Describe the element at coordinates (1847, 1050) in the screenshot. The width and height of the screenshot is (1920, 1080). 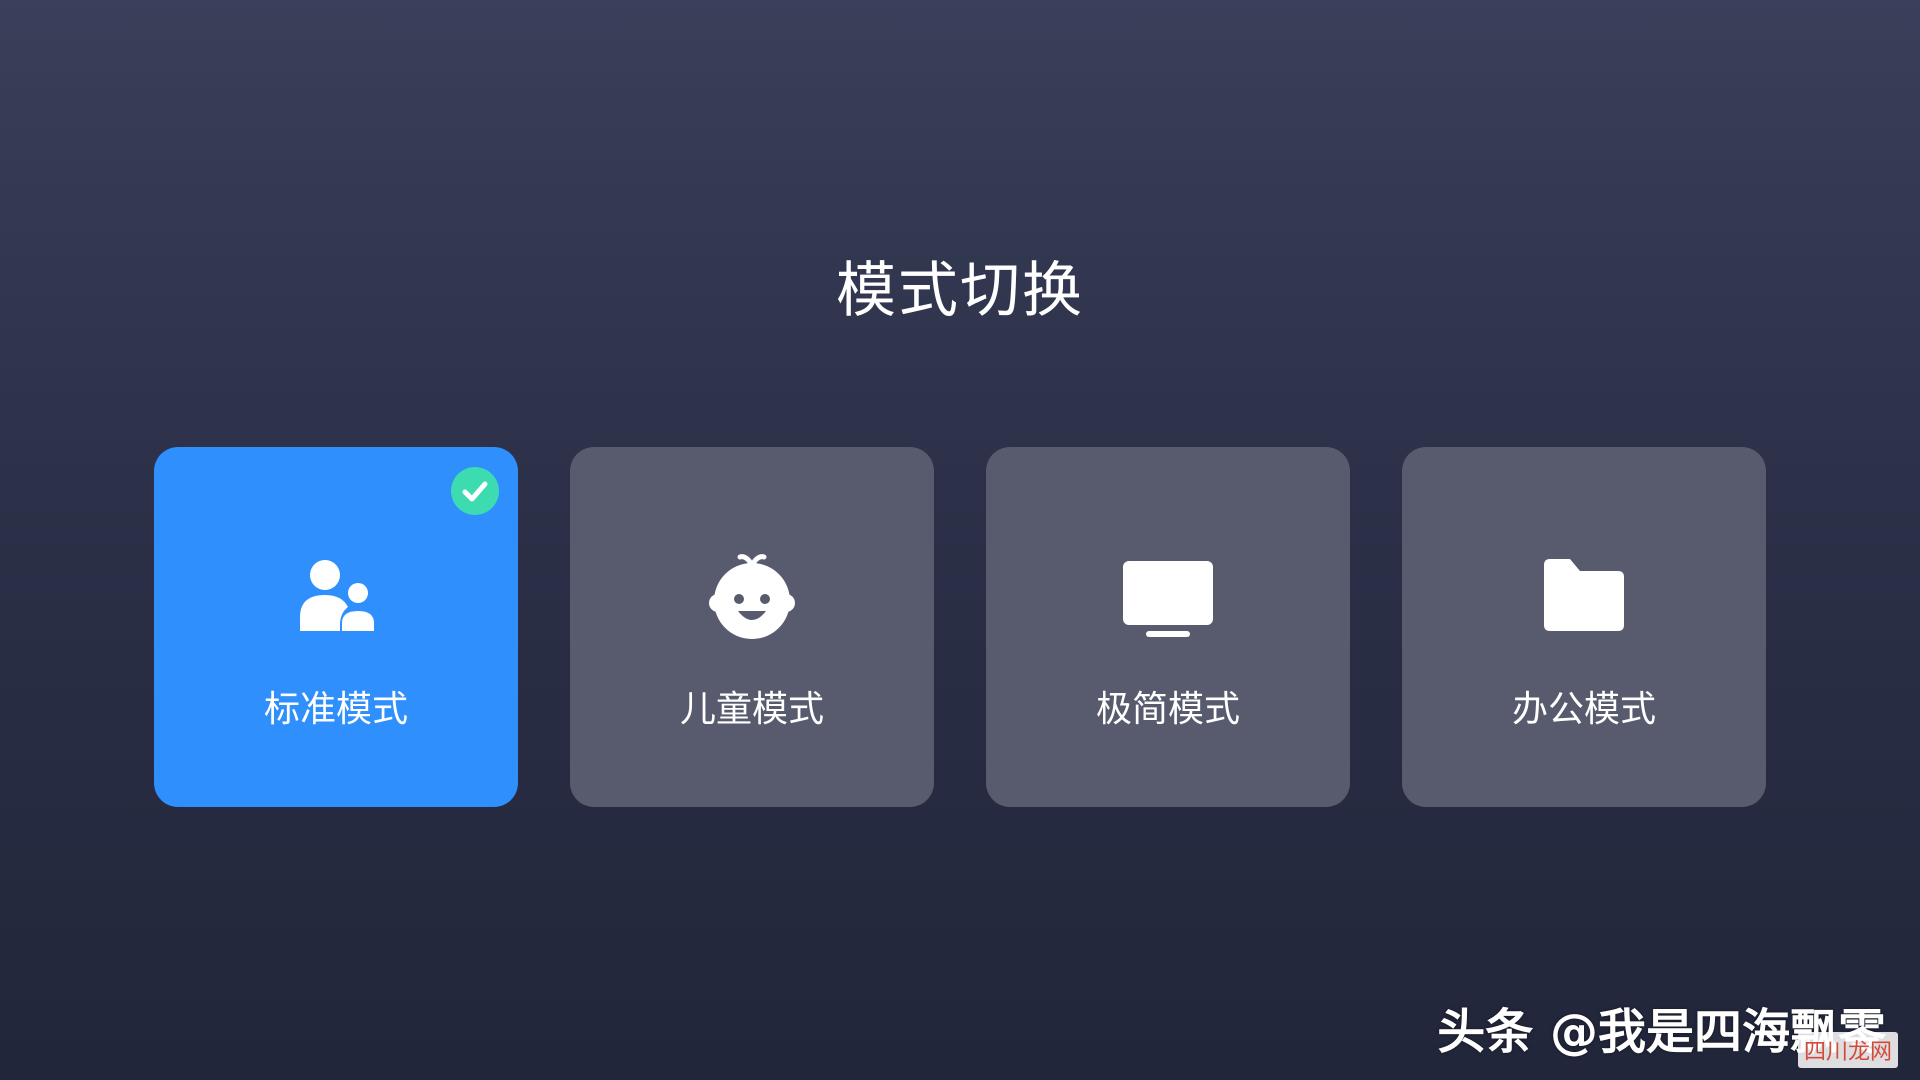
I see `corner-logo: 四川龙网` at that location.